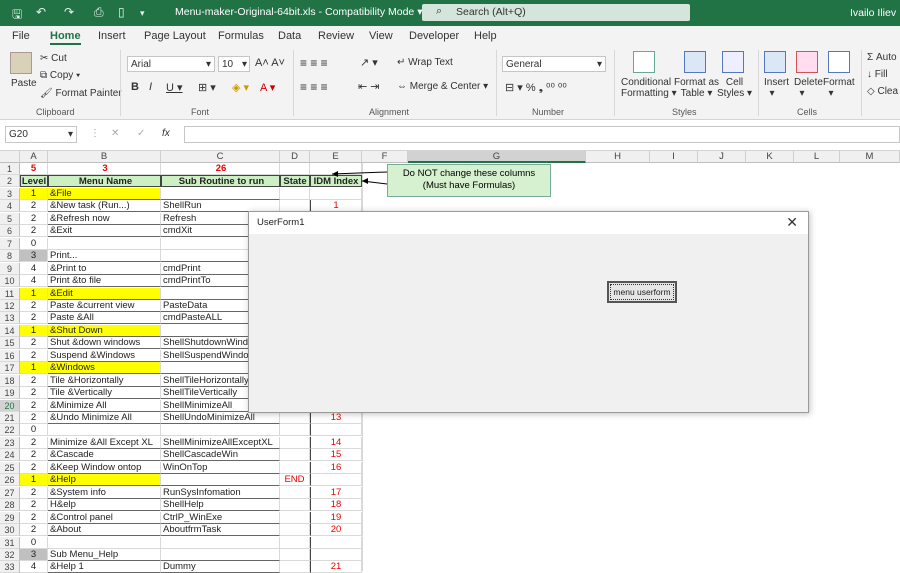 This screenshot has width=900, height=573. Describe the element at coordinates (220, 181) in the screenshot. I see `cell-c: Sub Routine to run` at that location.